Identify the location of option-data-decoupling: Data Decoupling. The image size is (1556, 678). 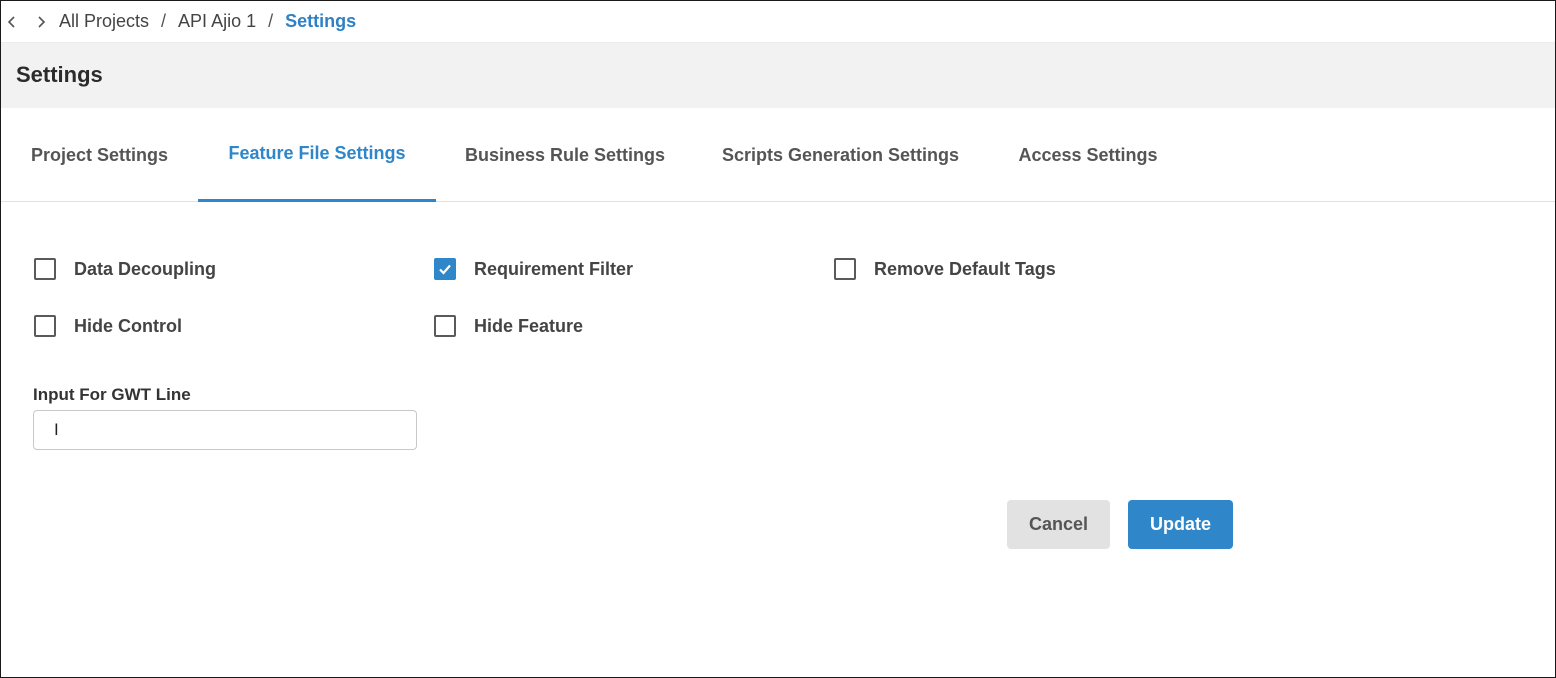
(125, 269).